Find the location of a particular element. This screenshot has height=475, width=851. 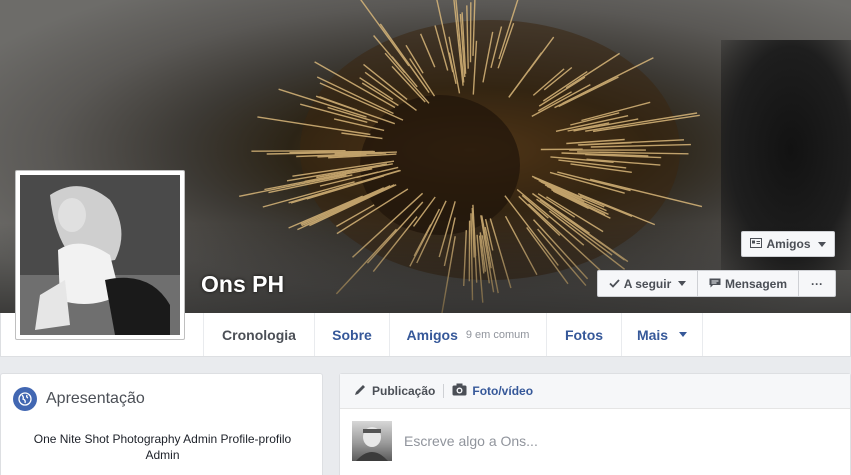

globe-icon is located at coordinates (25, 399).